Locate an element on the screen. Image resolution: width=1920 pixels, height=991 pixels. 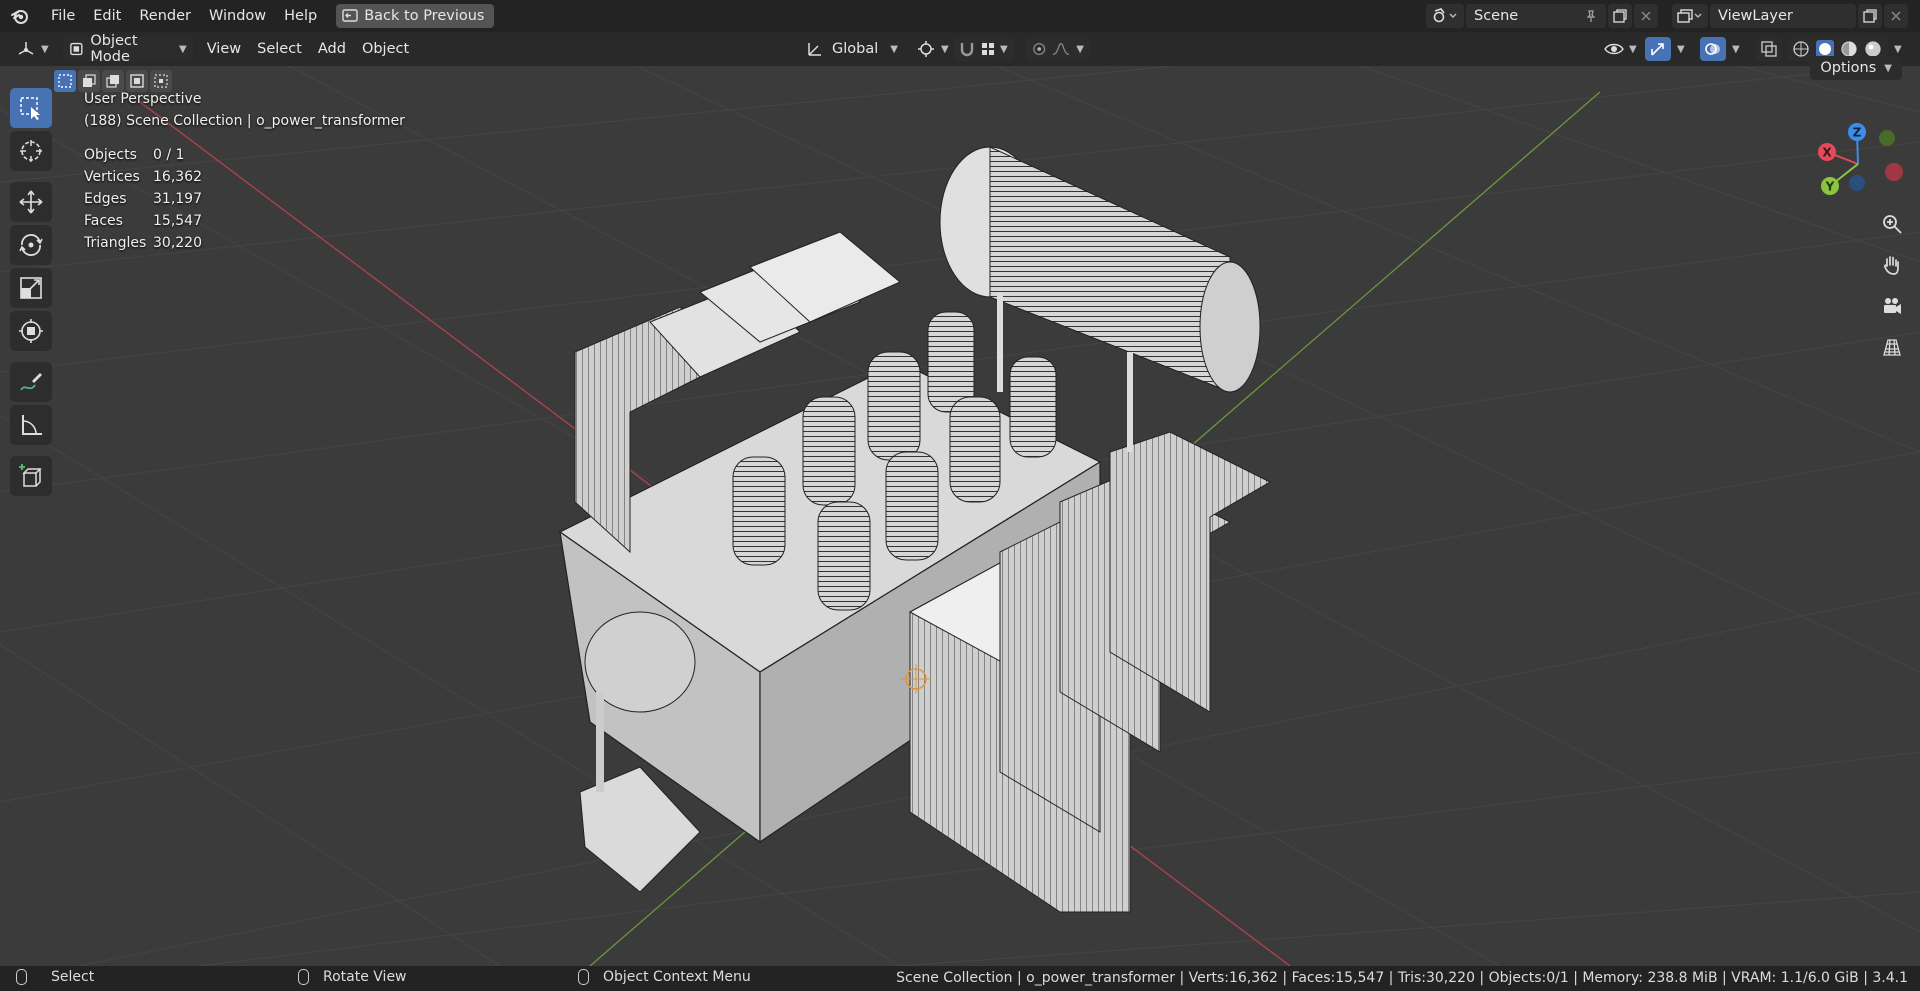
proportional-edit-group: ▼ is located at coordinates (1058, 49).